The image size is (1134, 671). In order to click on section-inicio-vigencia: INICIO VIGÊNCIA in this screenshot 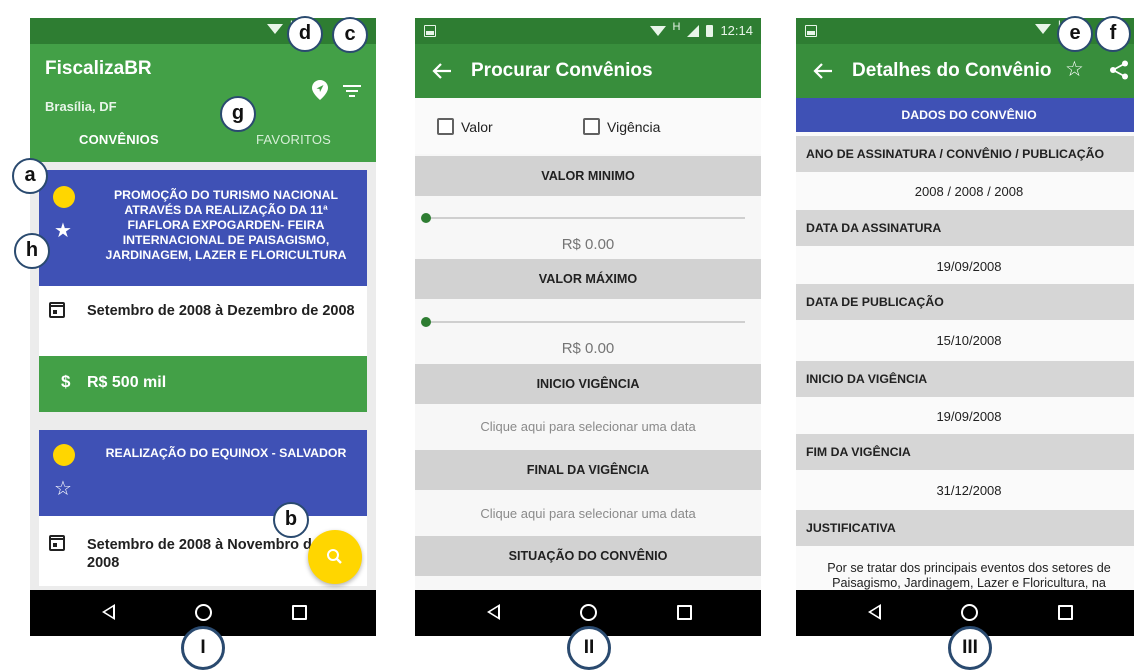, I will do `click(588, 384)`.